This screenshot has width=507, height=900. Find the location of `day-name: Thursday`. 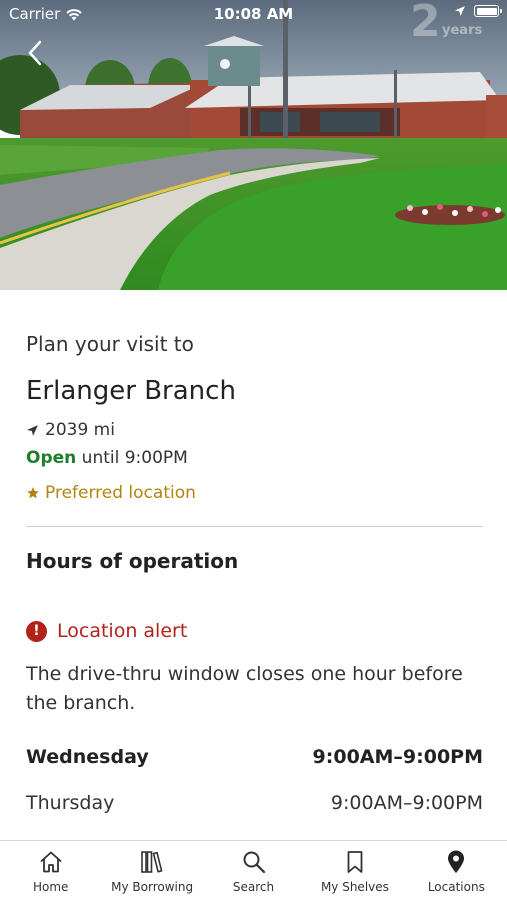

day-name: Thursday is located at coordinates (70, 803).